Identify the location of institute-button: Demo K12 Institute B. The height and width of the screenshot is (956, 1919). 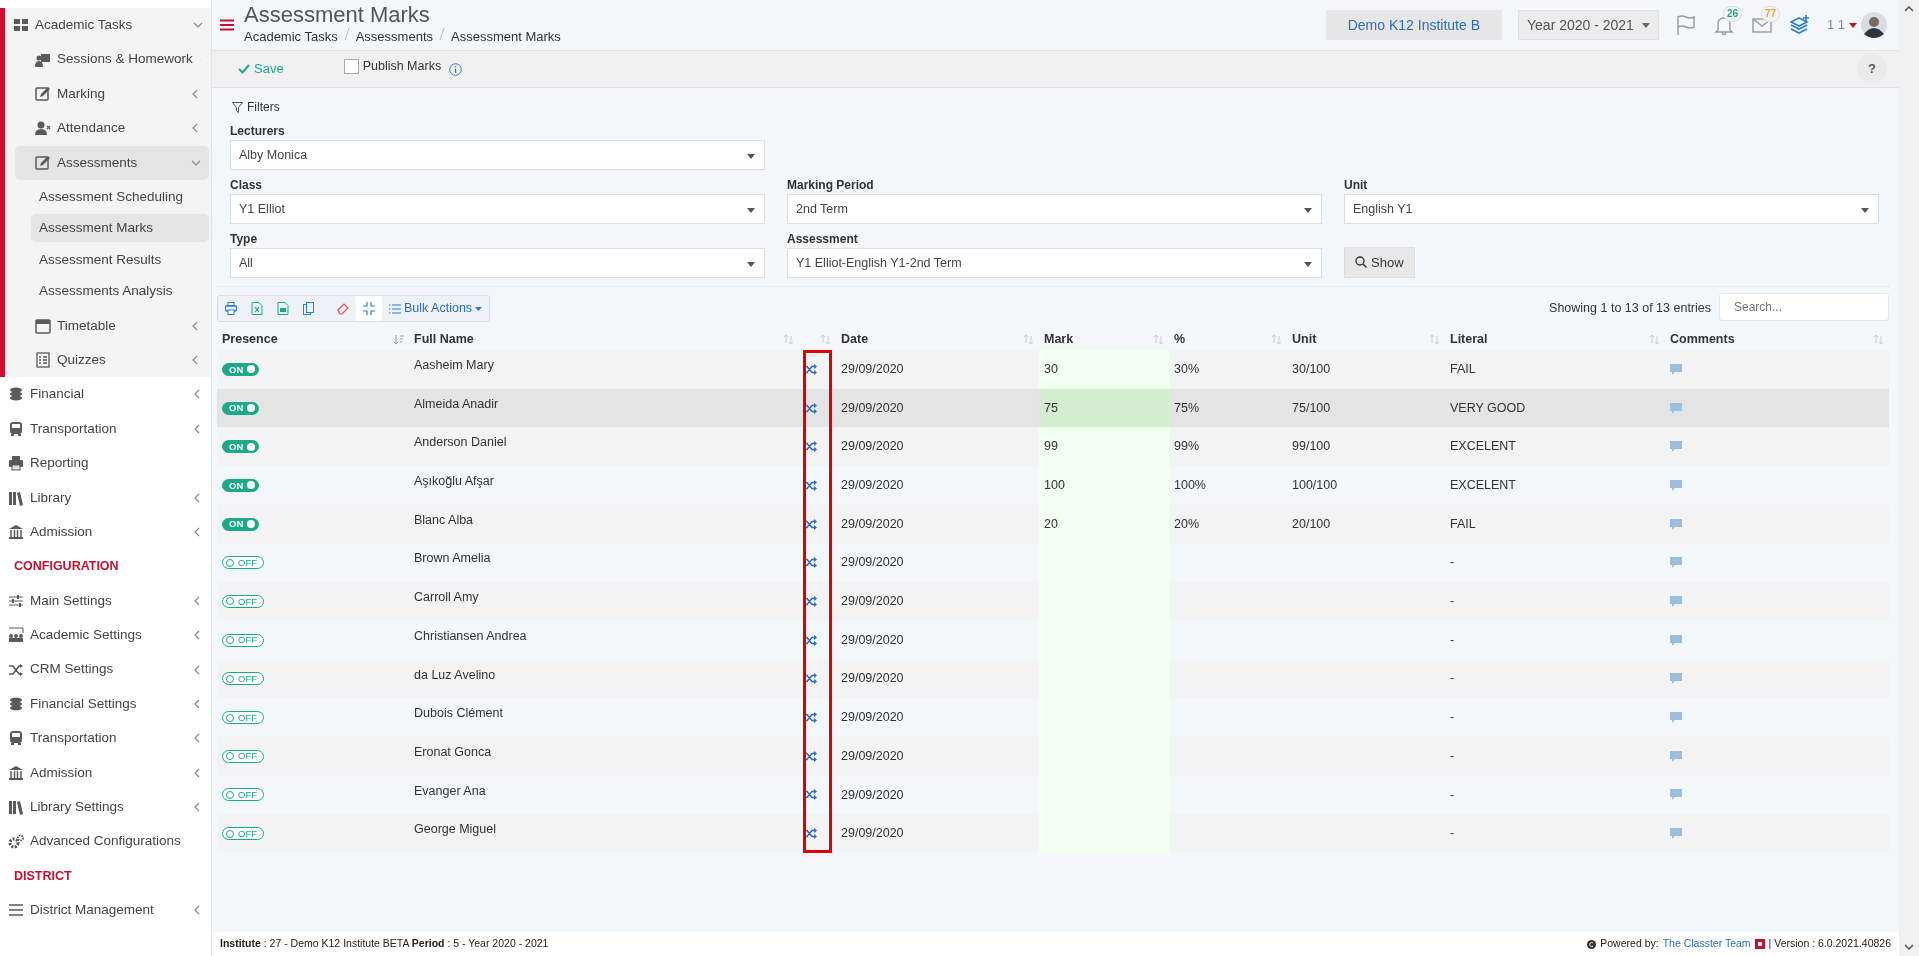
(1413, 25).